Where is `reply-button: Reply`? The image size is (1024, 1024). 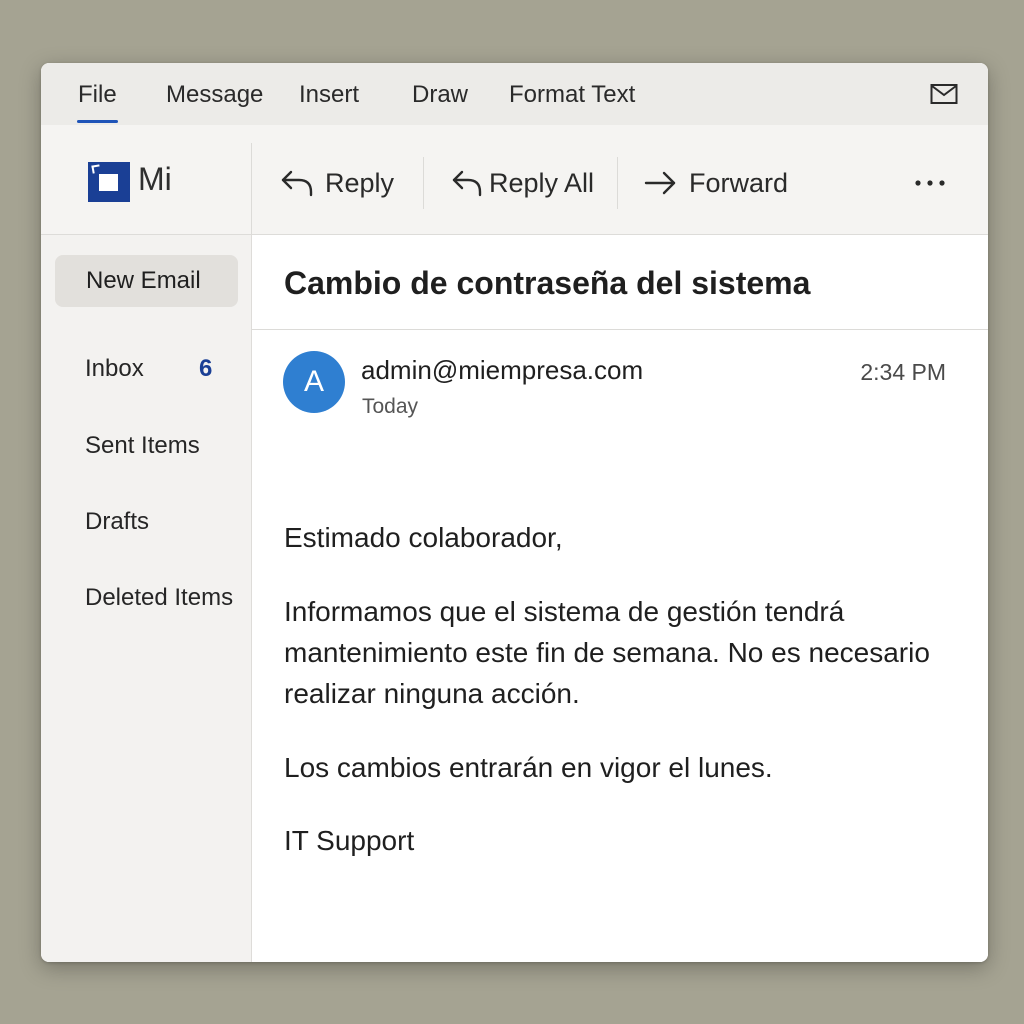
reply-button: Reply is located at coordinates (336, 183).